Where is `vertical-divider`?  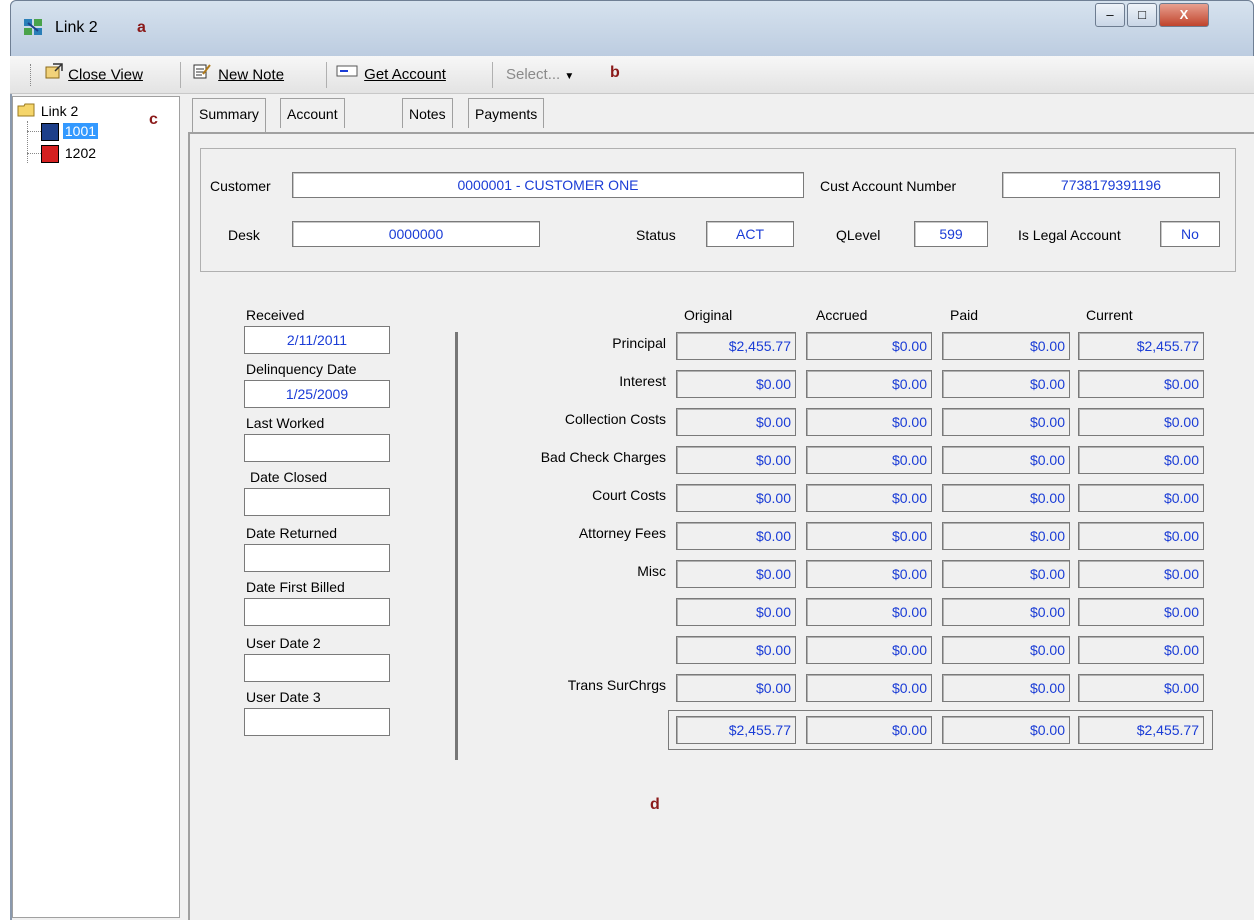
vertical-divider is located at coordinates (456, 546).